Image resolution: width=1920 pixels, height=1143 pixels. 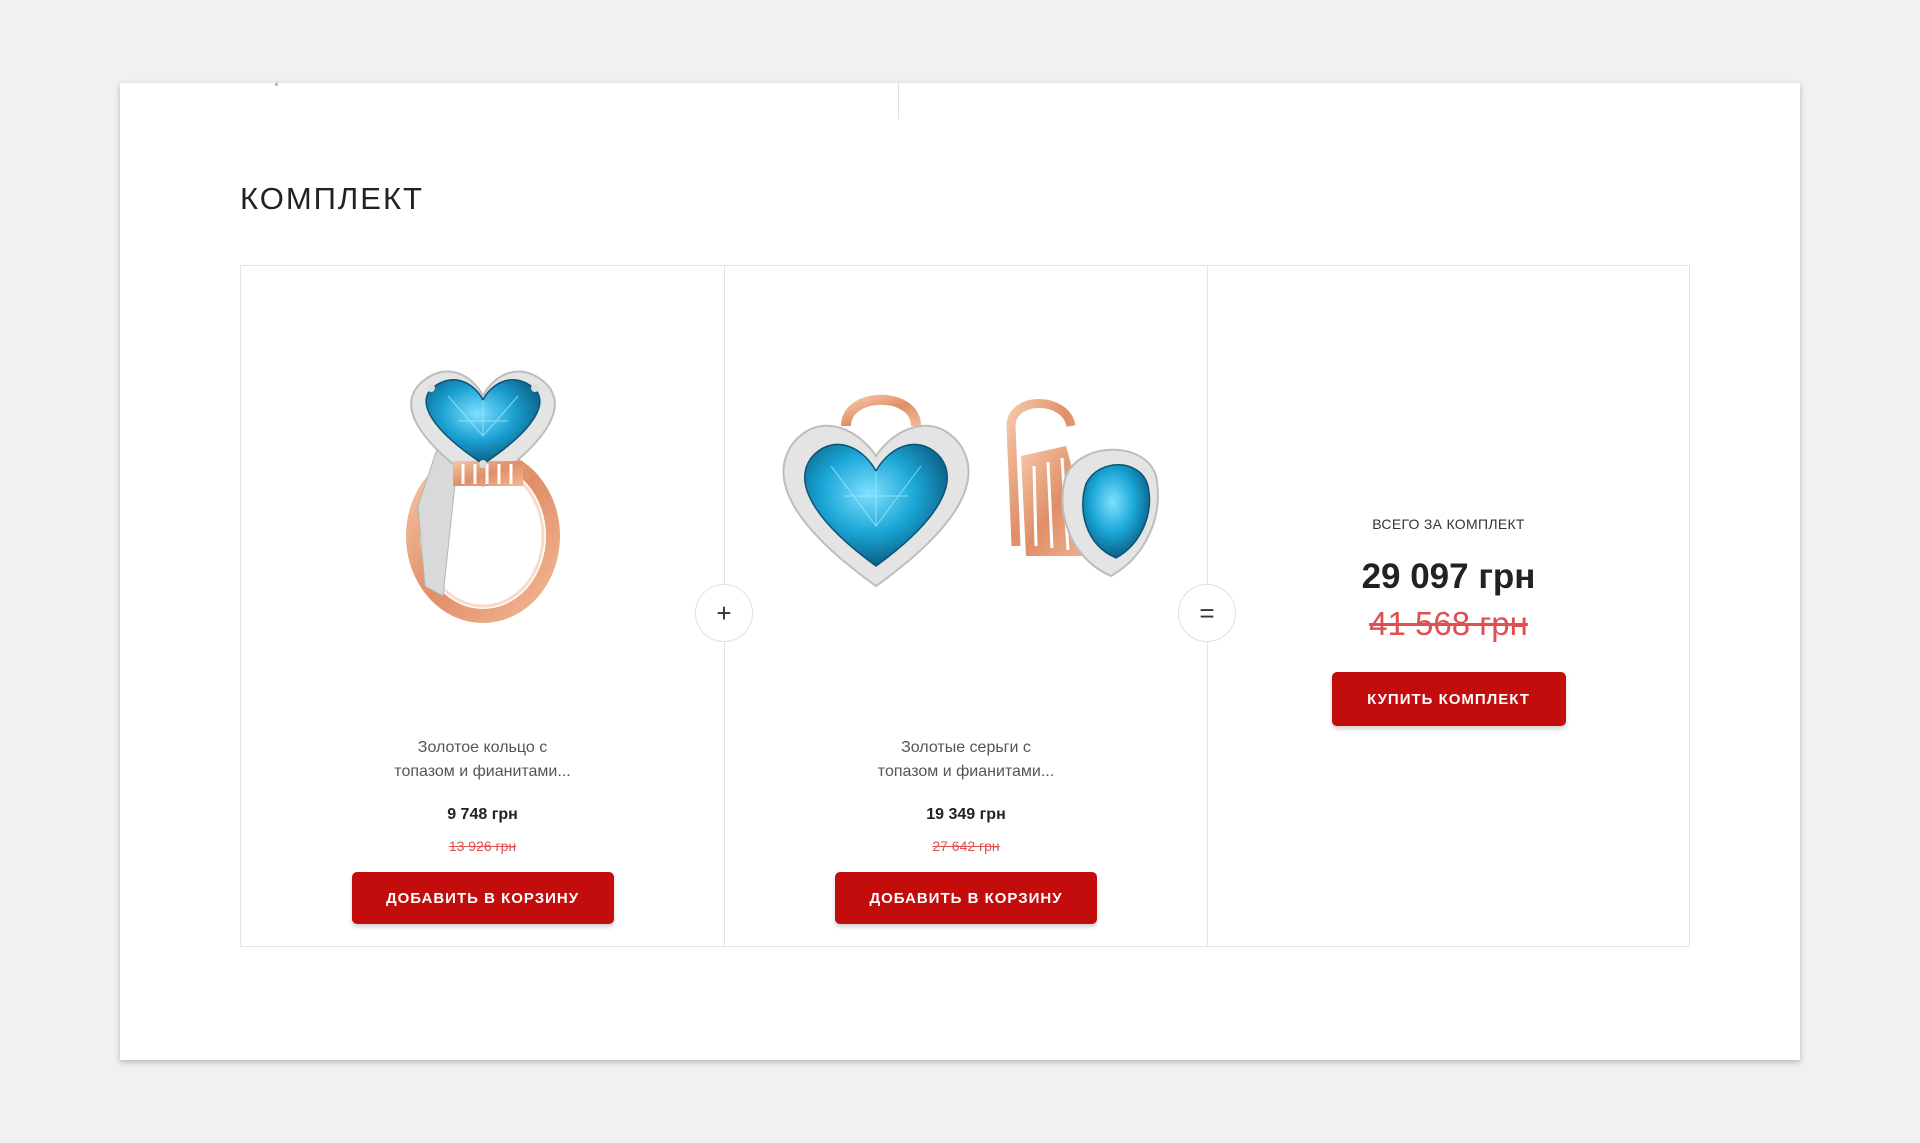 I want to click on buy-set-button: КУПИТЬ КОМПЛЕКТ, so click(x=1448, y=699).